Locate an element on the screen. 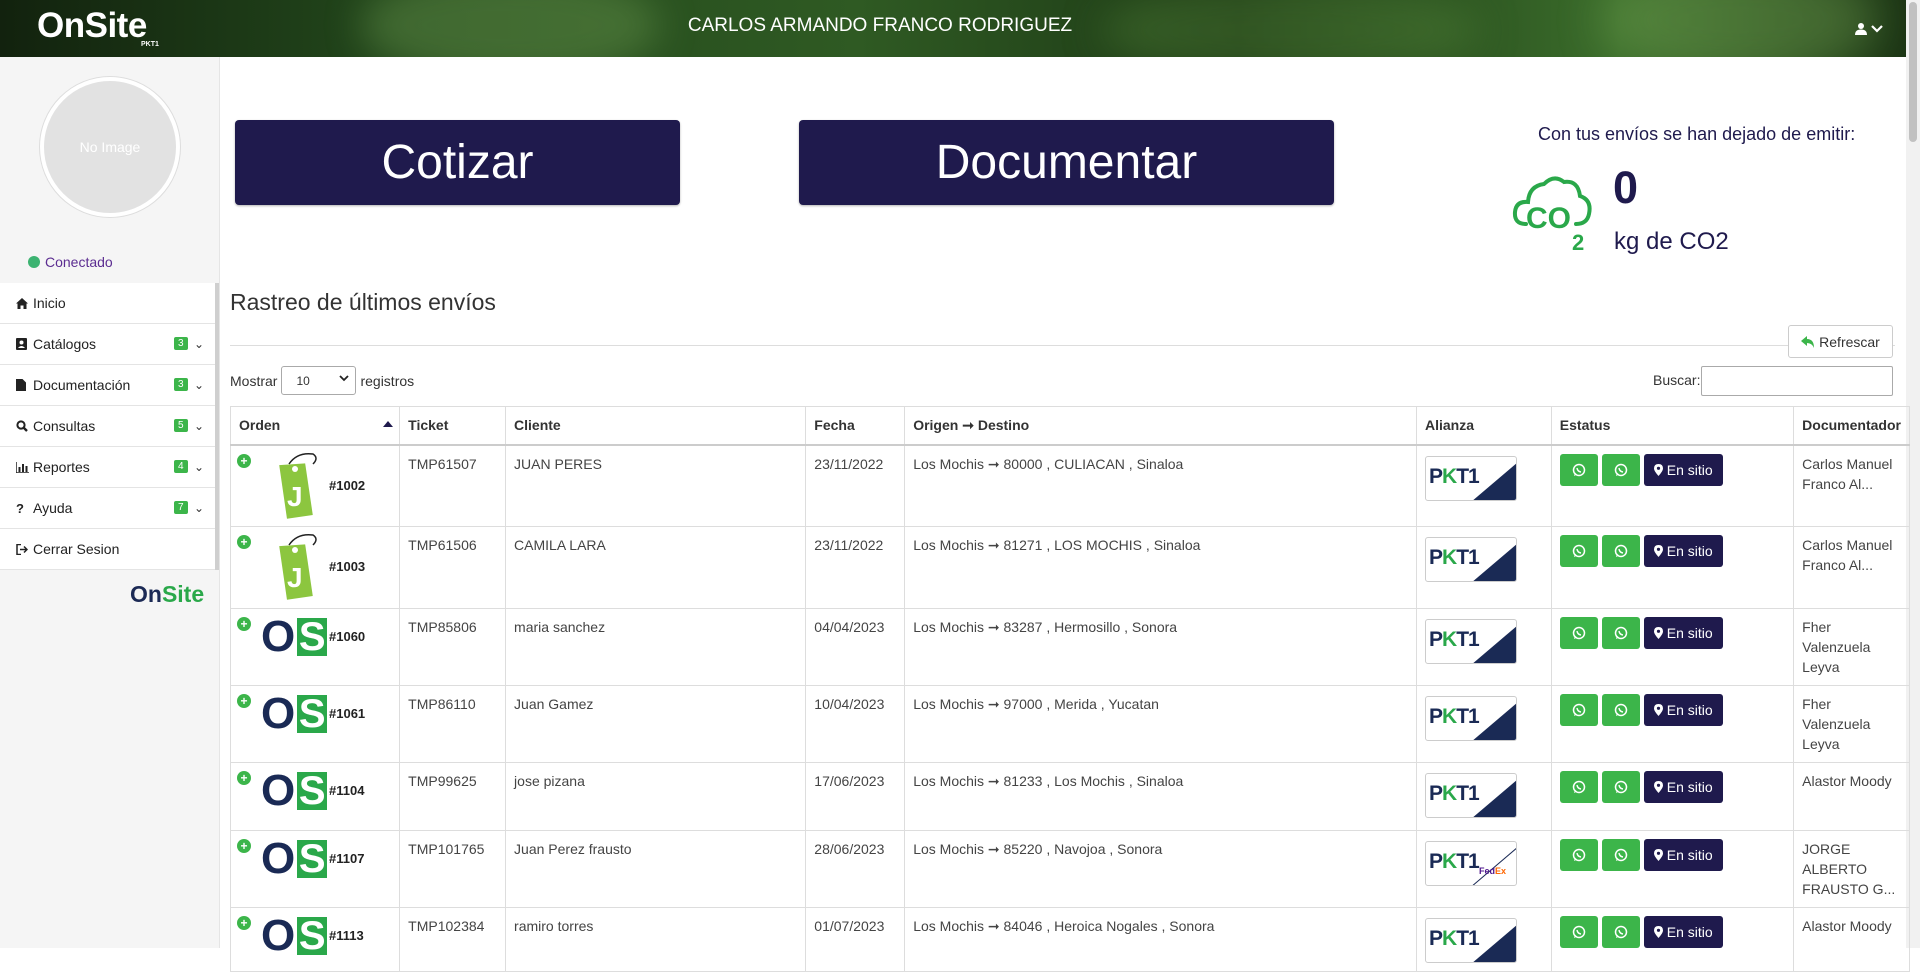  sidebar-item-consultas: Consultas 5 ⌄ is located at coordinates (107, 426).